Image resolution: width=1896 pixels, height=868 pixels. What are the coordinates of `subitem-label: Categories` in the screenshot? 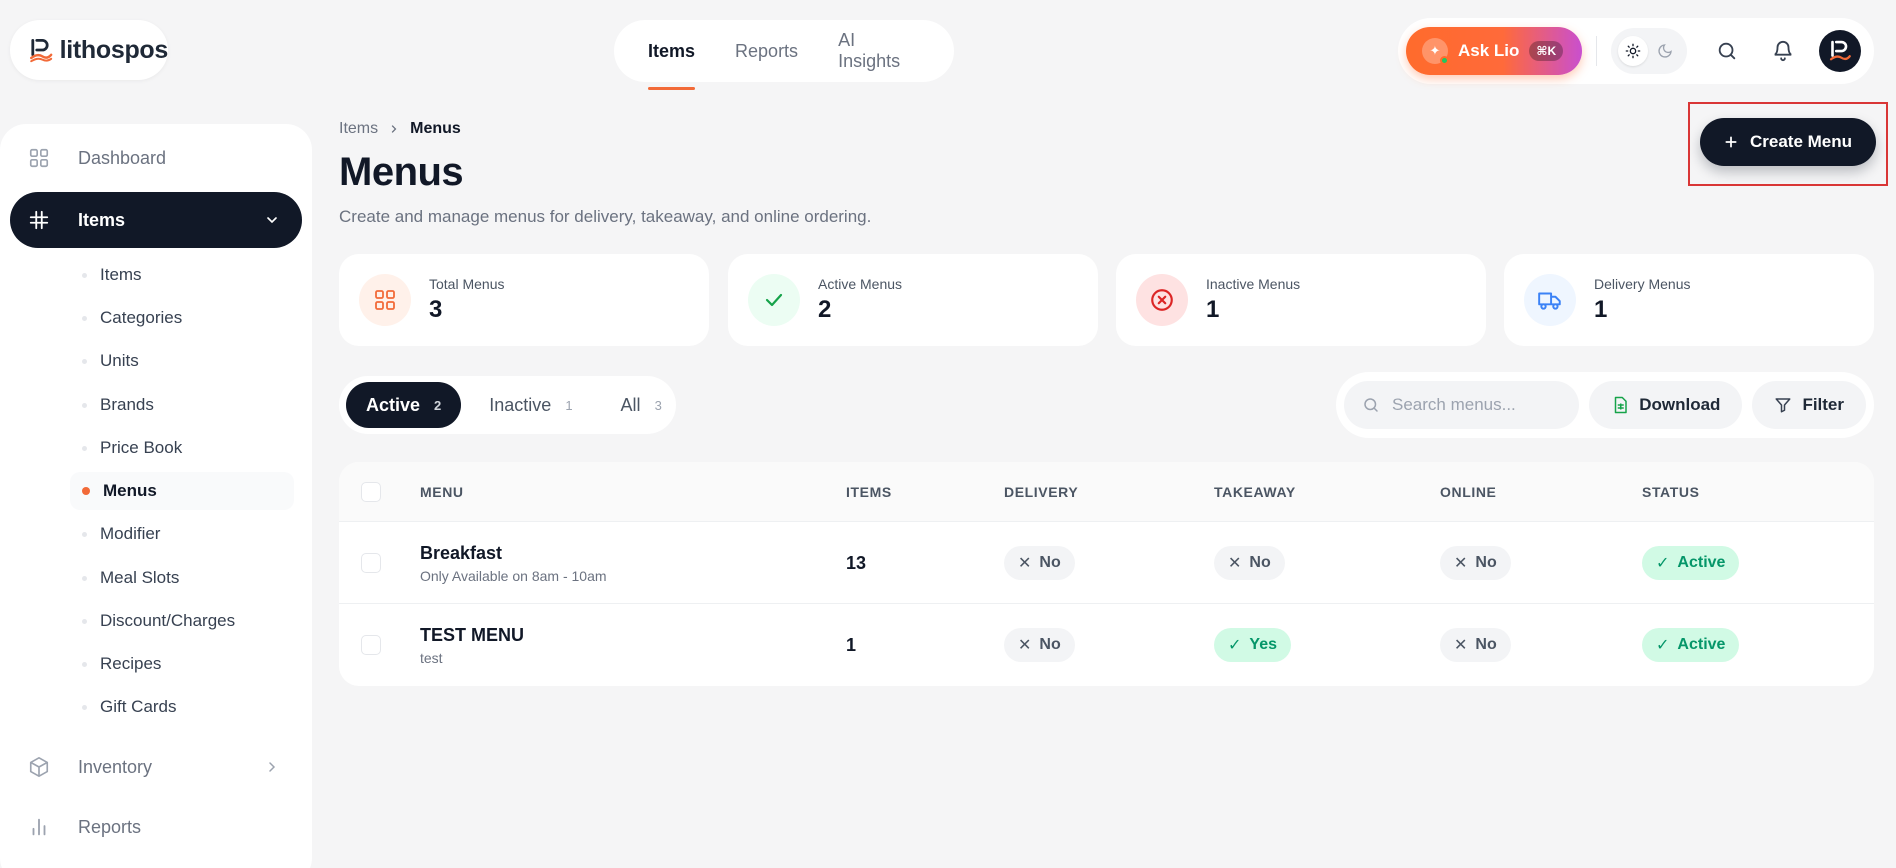 It's located at (141, 317).